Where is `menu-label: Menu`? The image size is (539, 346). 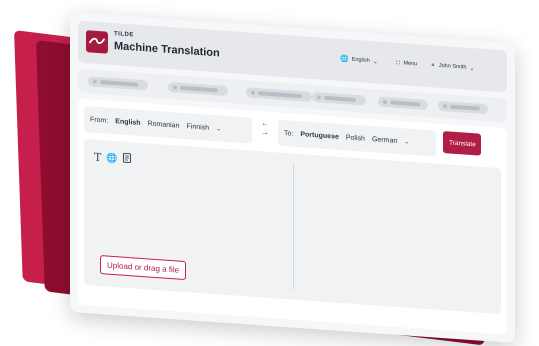 menu-label: Menu is located at coordinates (410, 63).